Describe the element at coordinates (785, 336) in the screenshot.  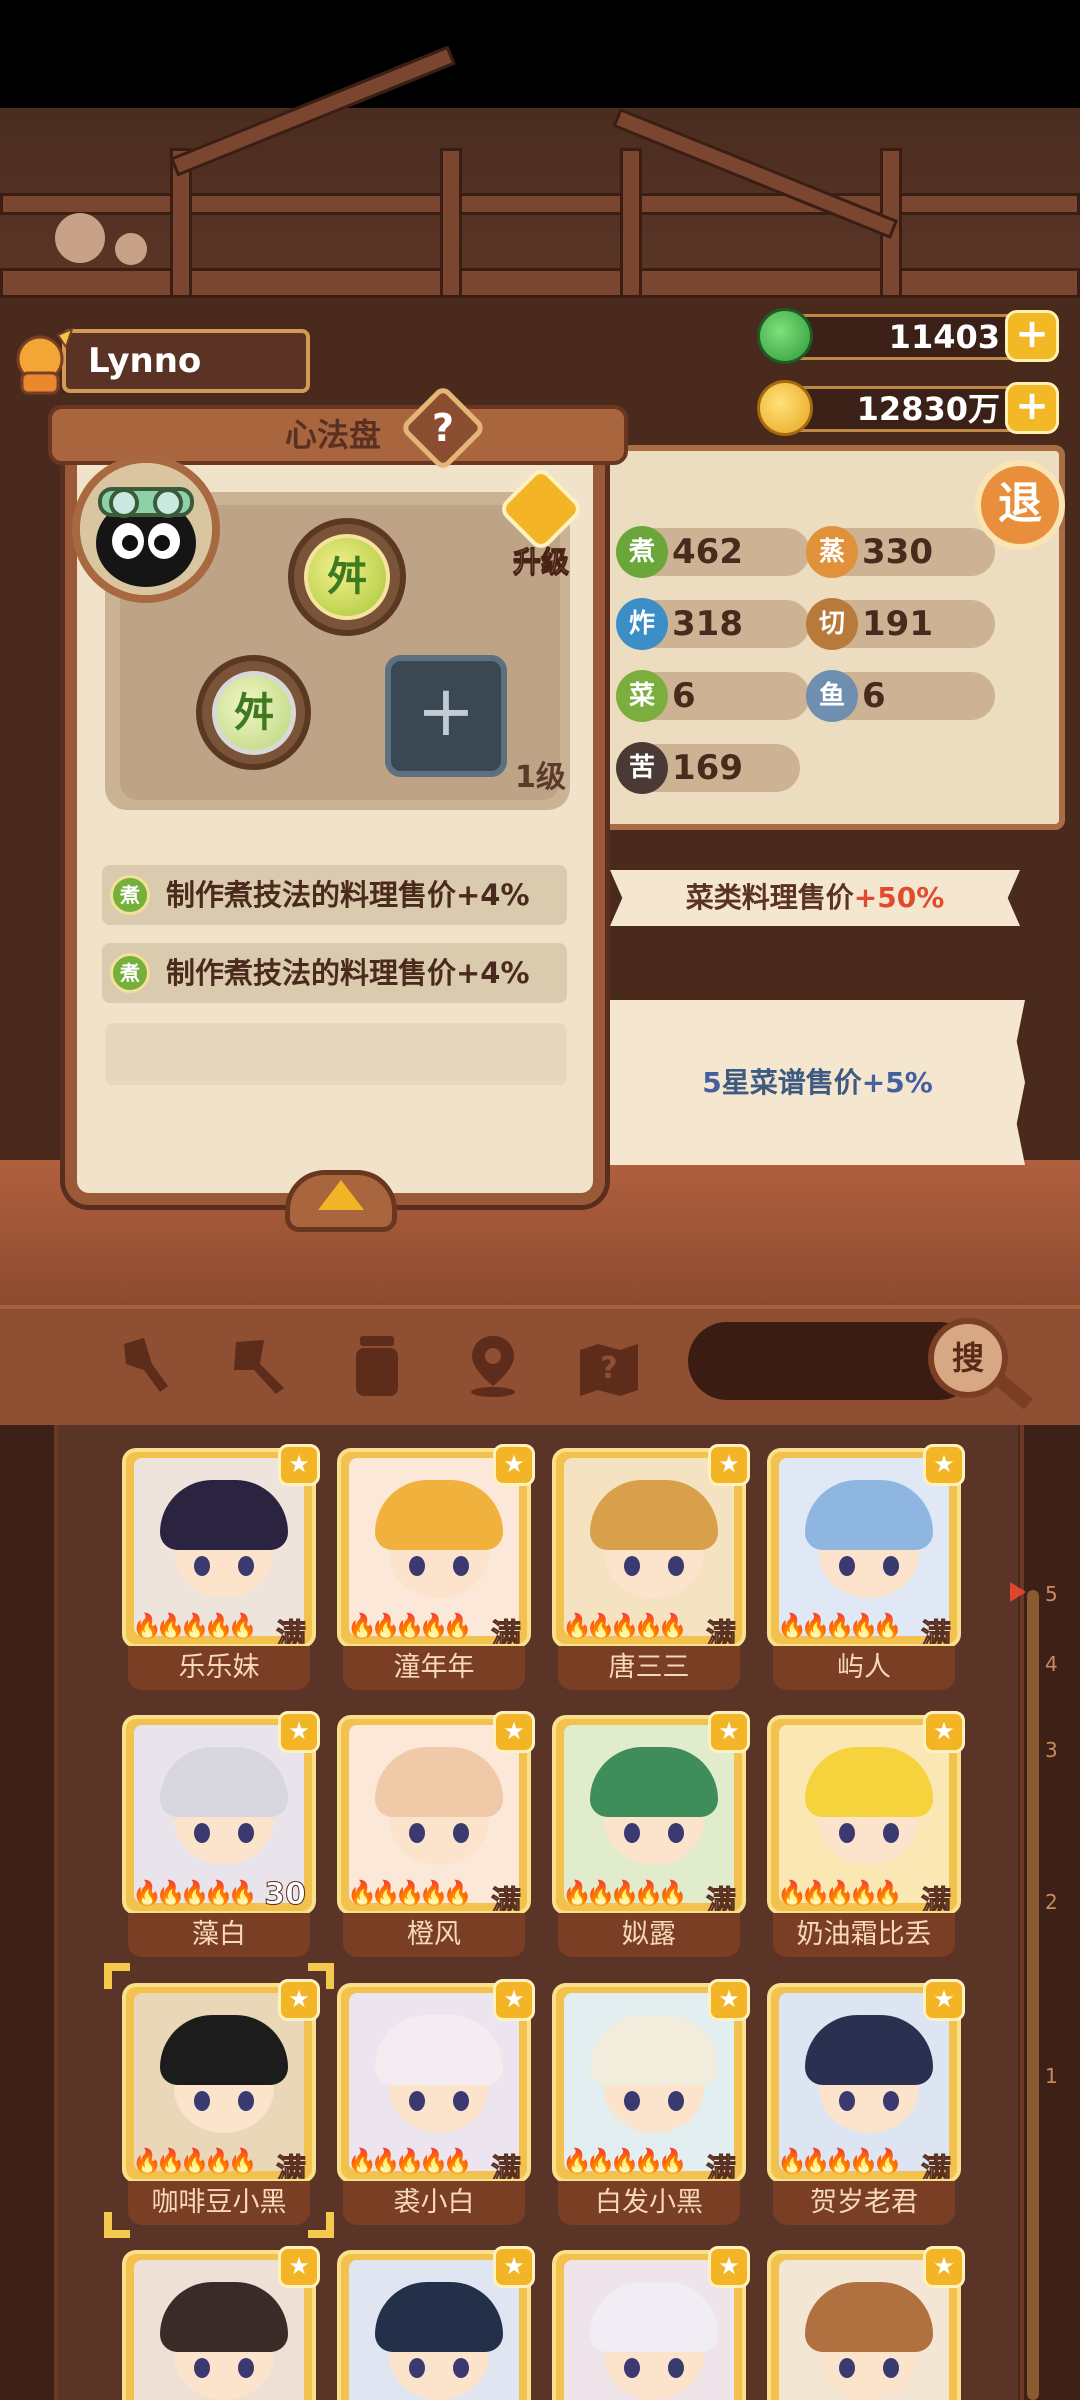
I see `jade-icon` at that location.